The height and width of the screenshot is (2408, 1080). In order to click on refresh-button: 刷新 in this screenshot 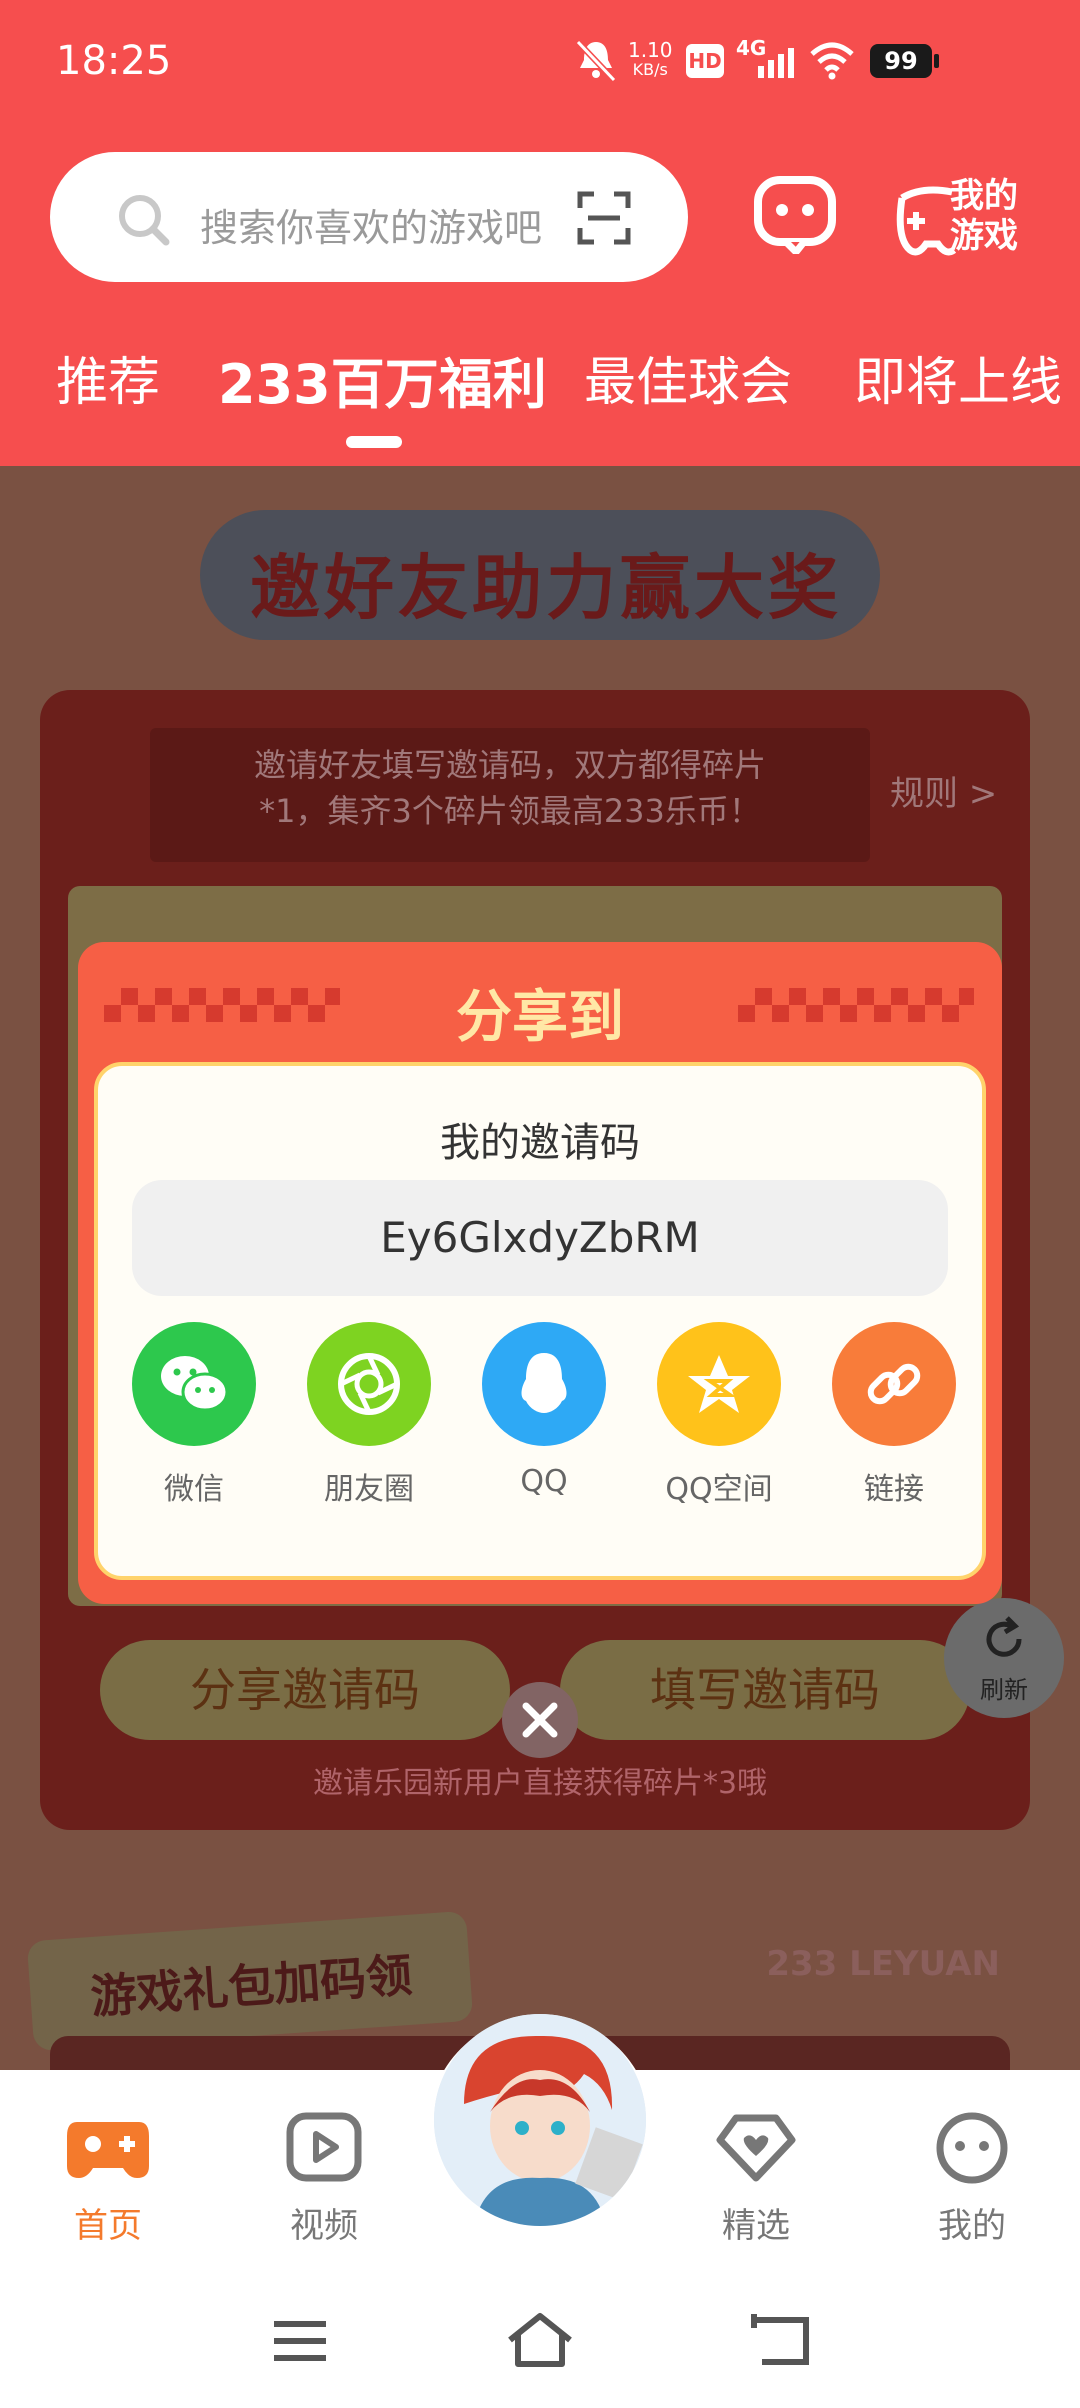, I will do `click(1004, 1658)`.